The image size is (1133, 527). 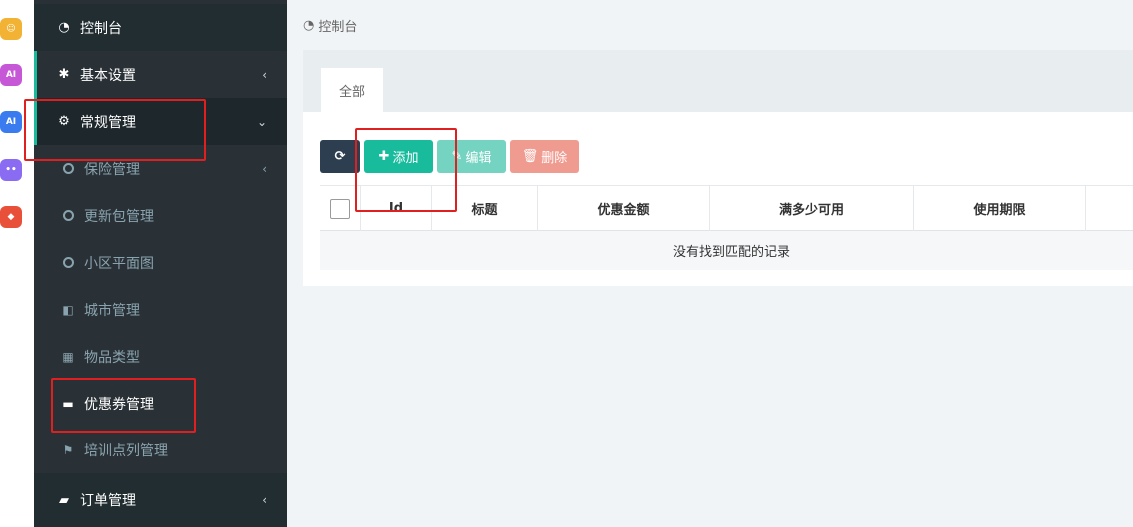 I want to click on game-app-icon: ◆, so click(x=11, y=217).